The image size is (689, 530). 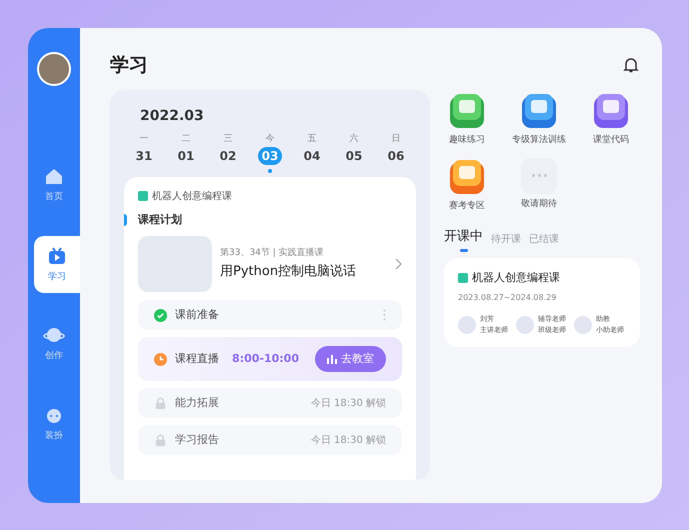 What do you see at coordinates (186, 156) in the screenshot?
I see `day-number: 01` at bounding box center [186, 156].